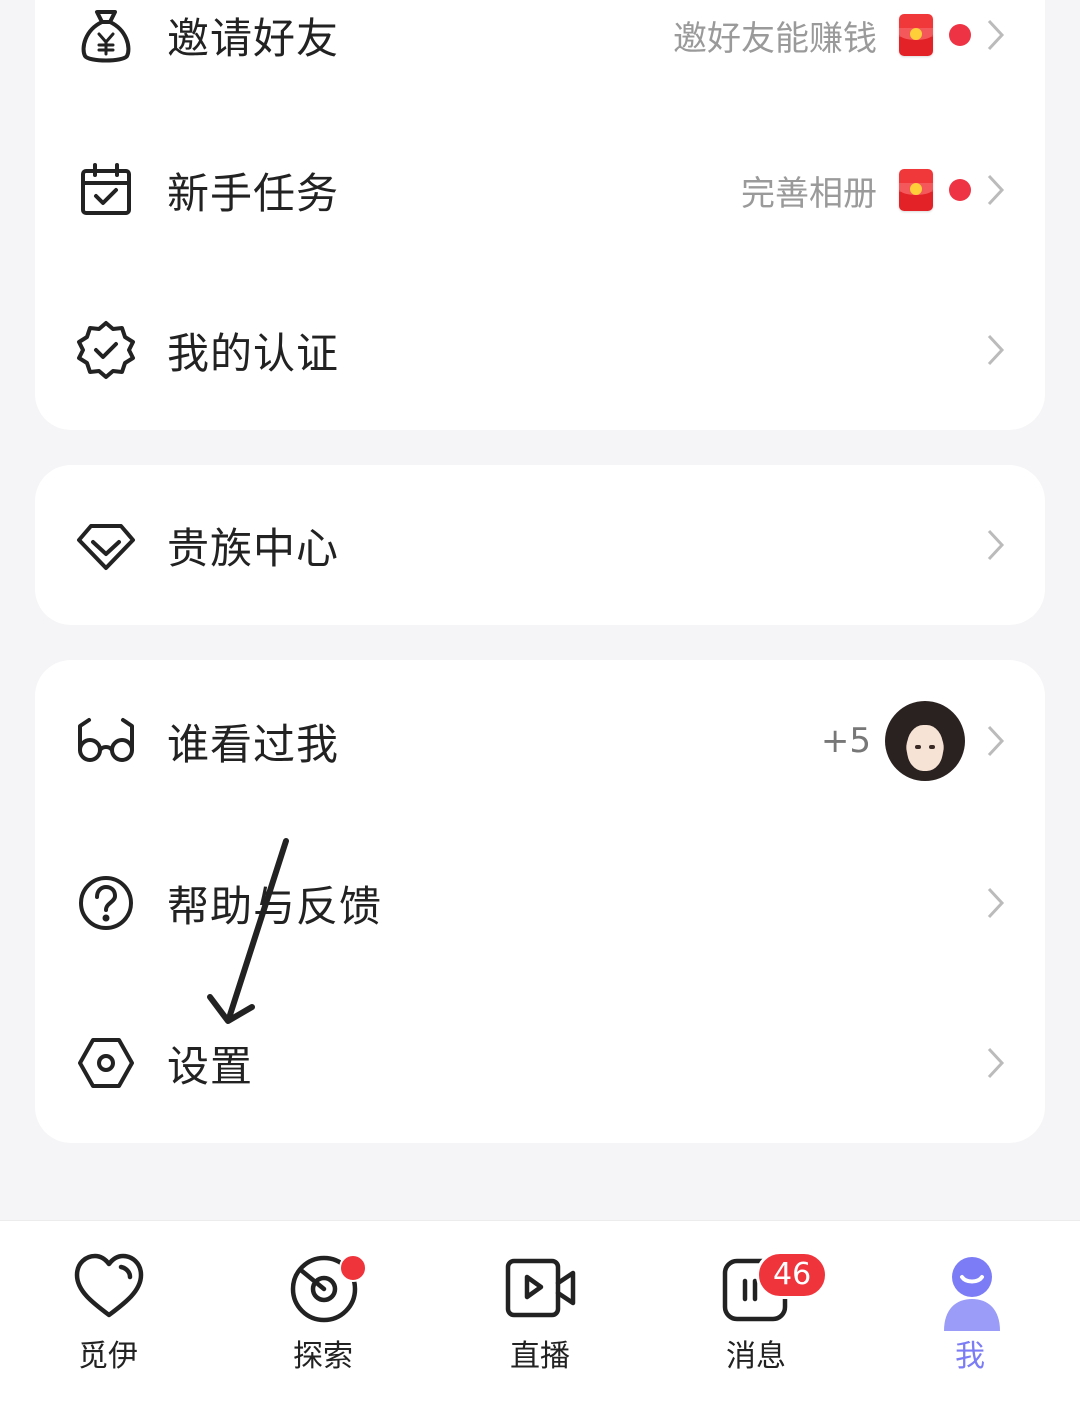 This screenshot has width=1080, height=1401. Describe the element at coordinates (757, 1321) in the screenshot. I see `tab-messages: 46 消息` at that location.